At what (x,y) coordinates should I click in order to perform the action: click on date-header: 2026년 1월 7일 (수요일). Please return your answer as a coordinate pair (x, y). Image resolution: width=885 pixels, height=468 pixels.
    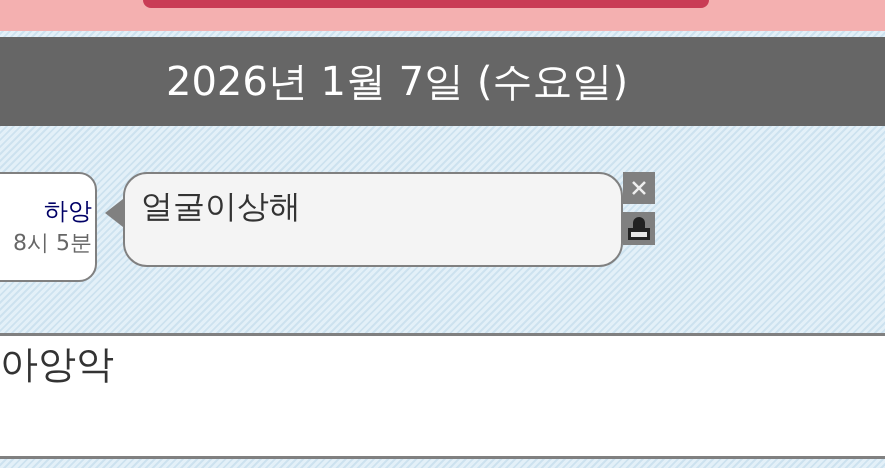
    Looking at the image, I should click on (397, 82).